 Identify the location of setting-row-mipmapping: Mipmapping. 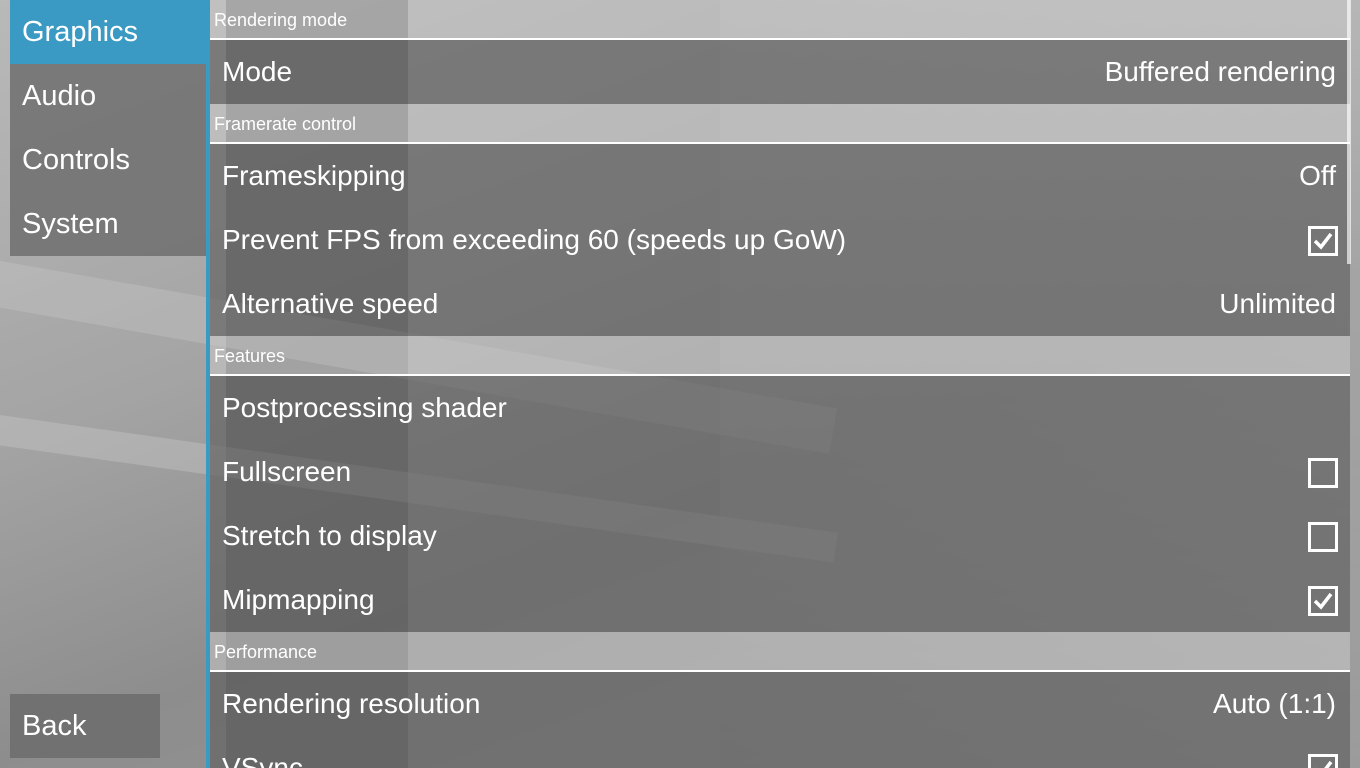
(780, 600).